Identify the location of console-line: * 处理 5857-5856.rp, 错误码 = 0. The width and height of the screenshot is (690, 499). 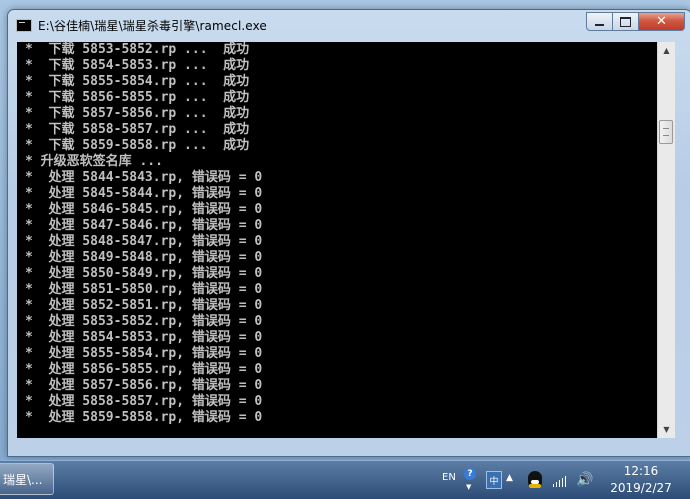
(144, 385).